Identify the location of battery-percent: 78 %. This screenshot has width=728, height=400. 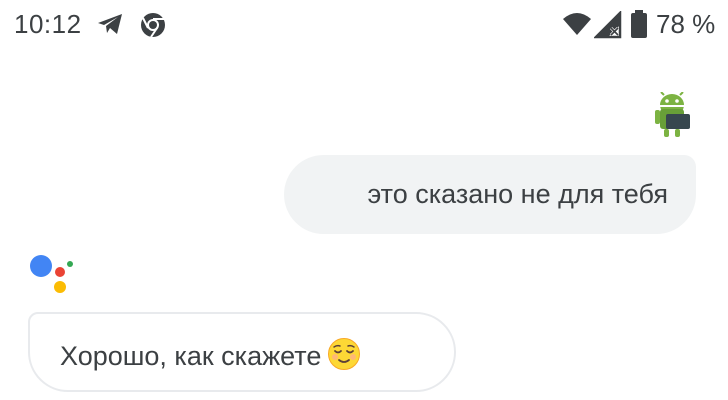
(686, 24).